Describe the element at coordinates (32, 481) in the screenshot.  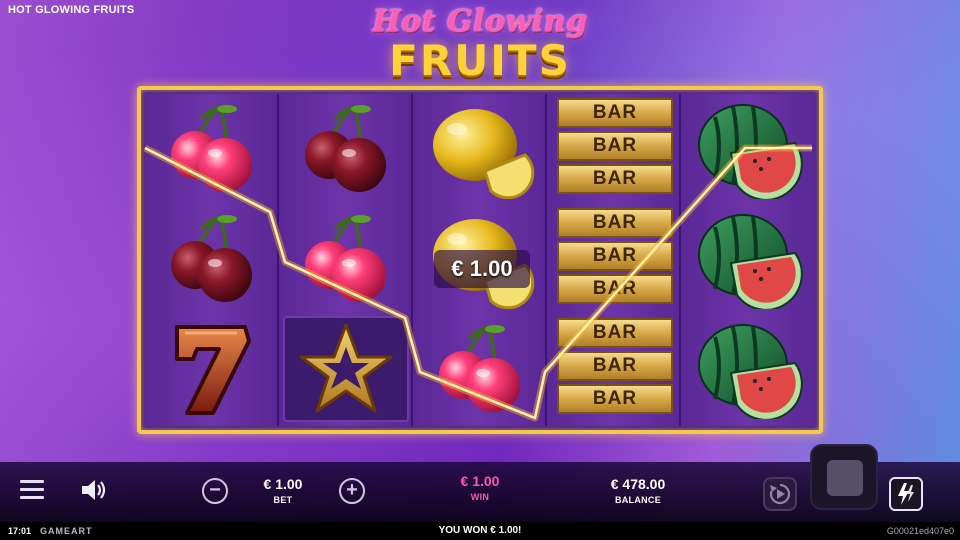
I see `menu-icon` at that location.